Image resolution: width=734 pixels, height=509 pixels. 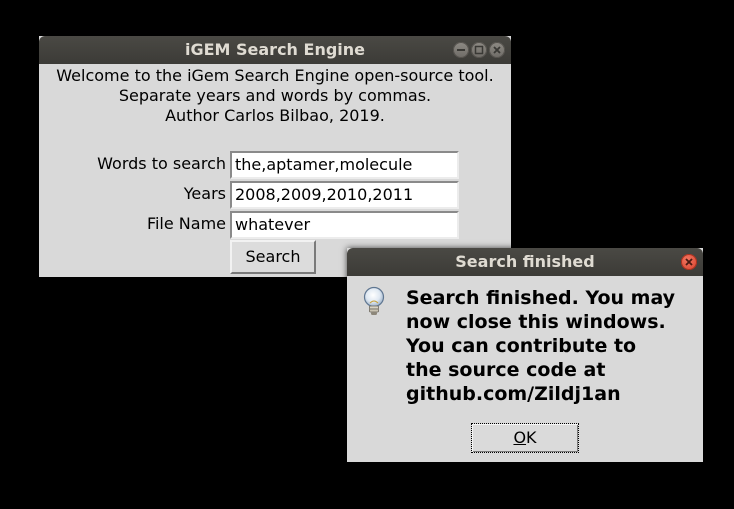 I want to click on message-line: now close this windows., so click(x=536, y=322).